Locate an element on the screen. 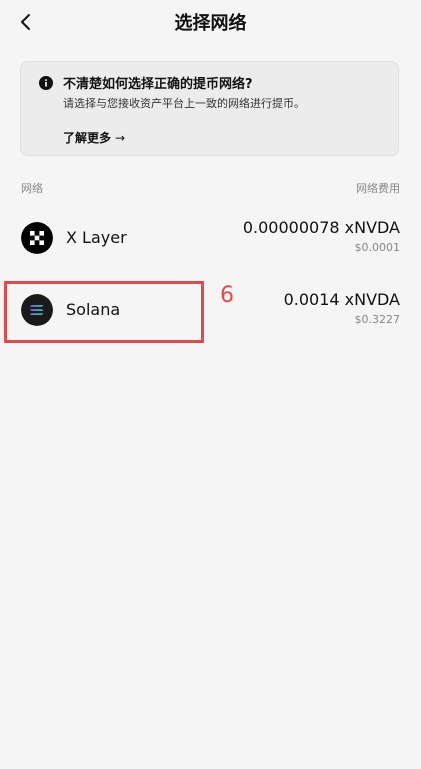 Image resolution: width=421 pixels, height=769 pixels. info-description: 请选择与您接收资产平台上一致的网络进行提币。 is located at coordinates (184, 103).